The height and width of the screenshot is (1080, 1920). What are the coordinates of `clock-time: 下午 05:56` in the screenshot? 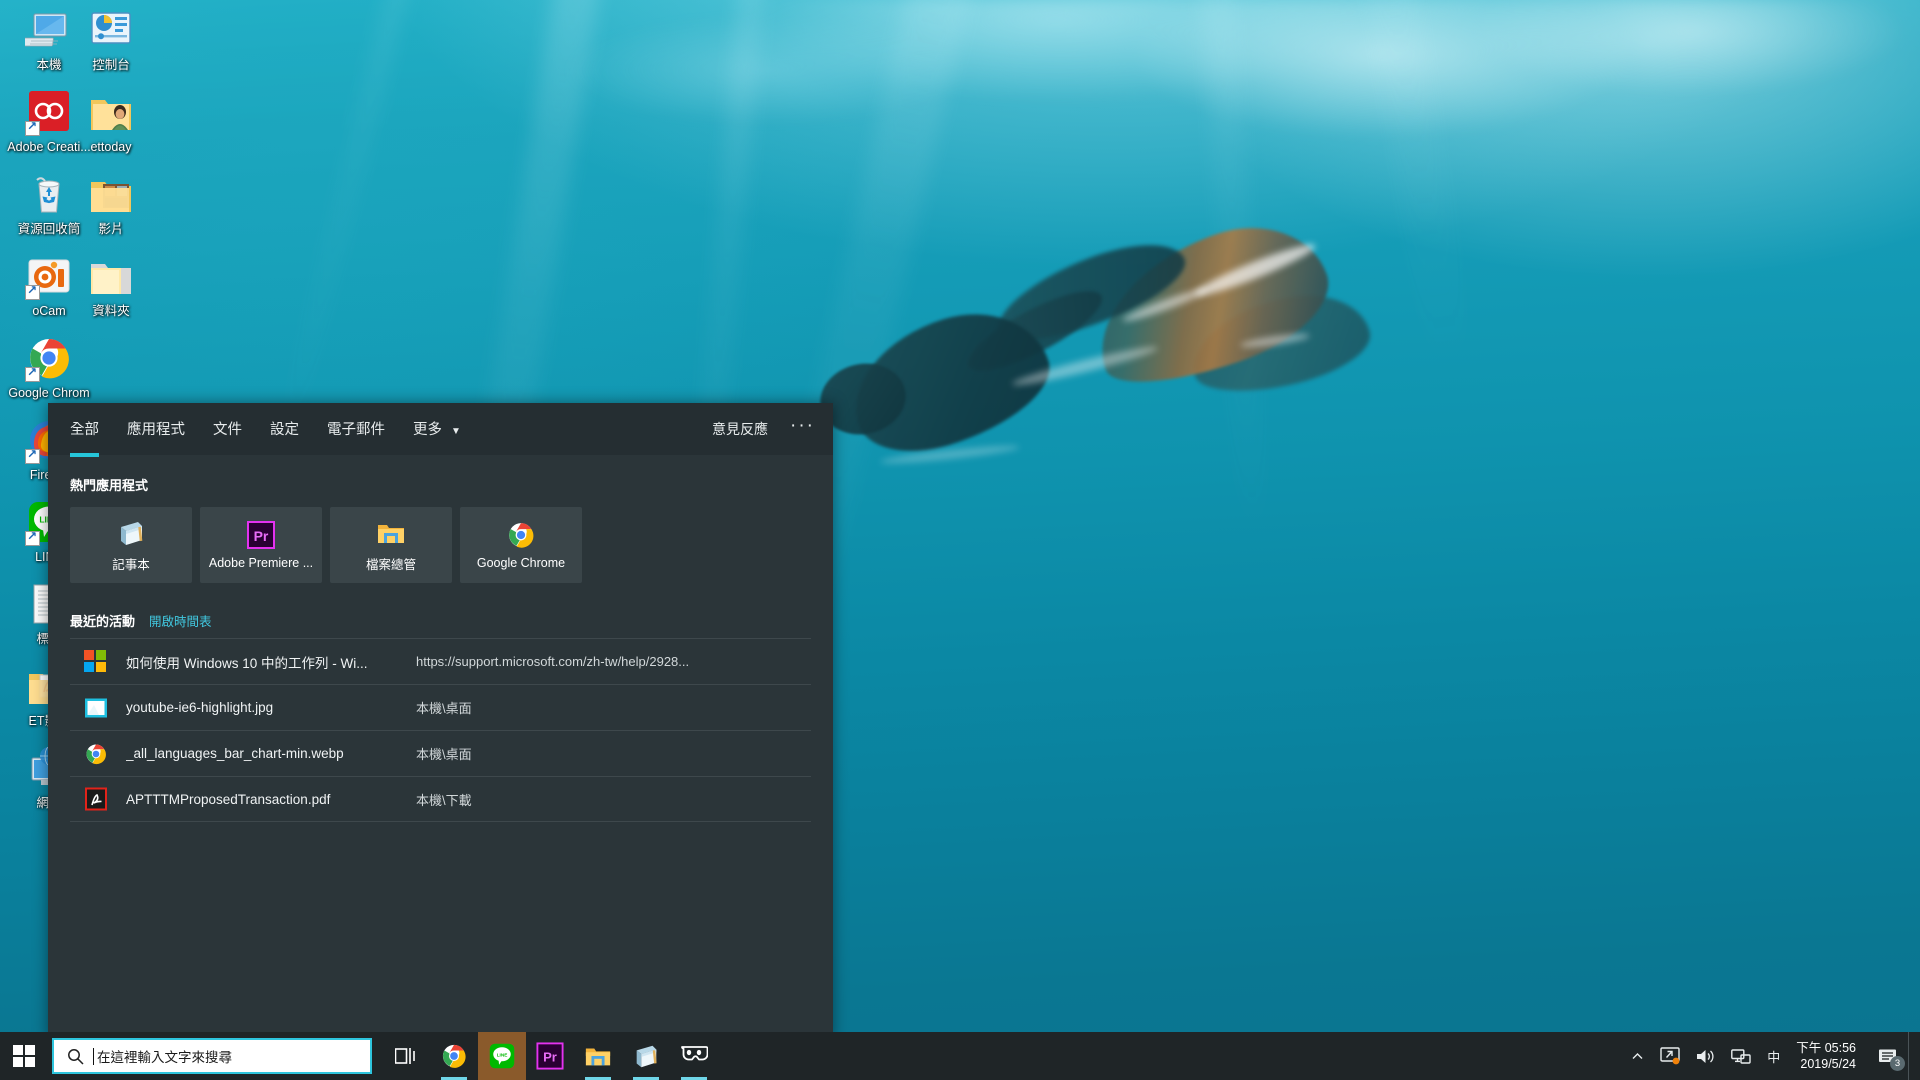 It's located at (1826, 1048).